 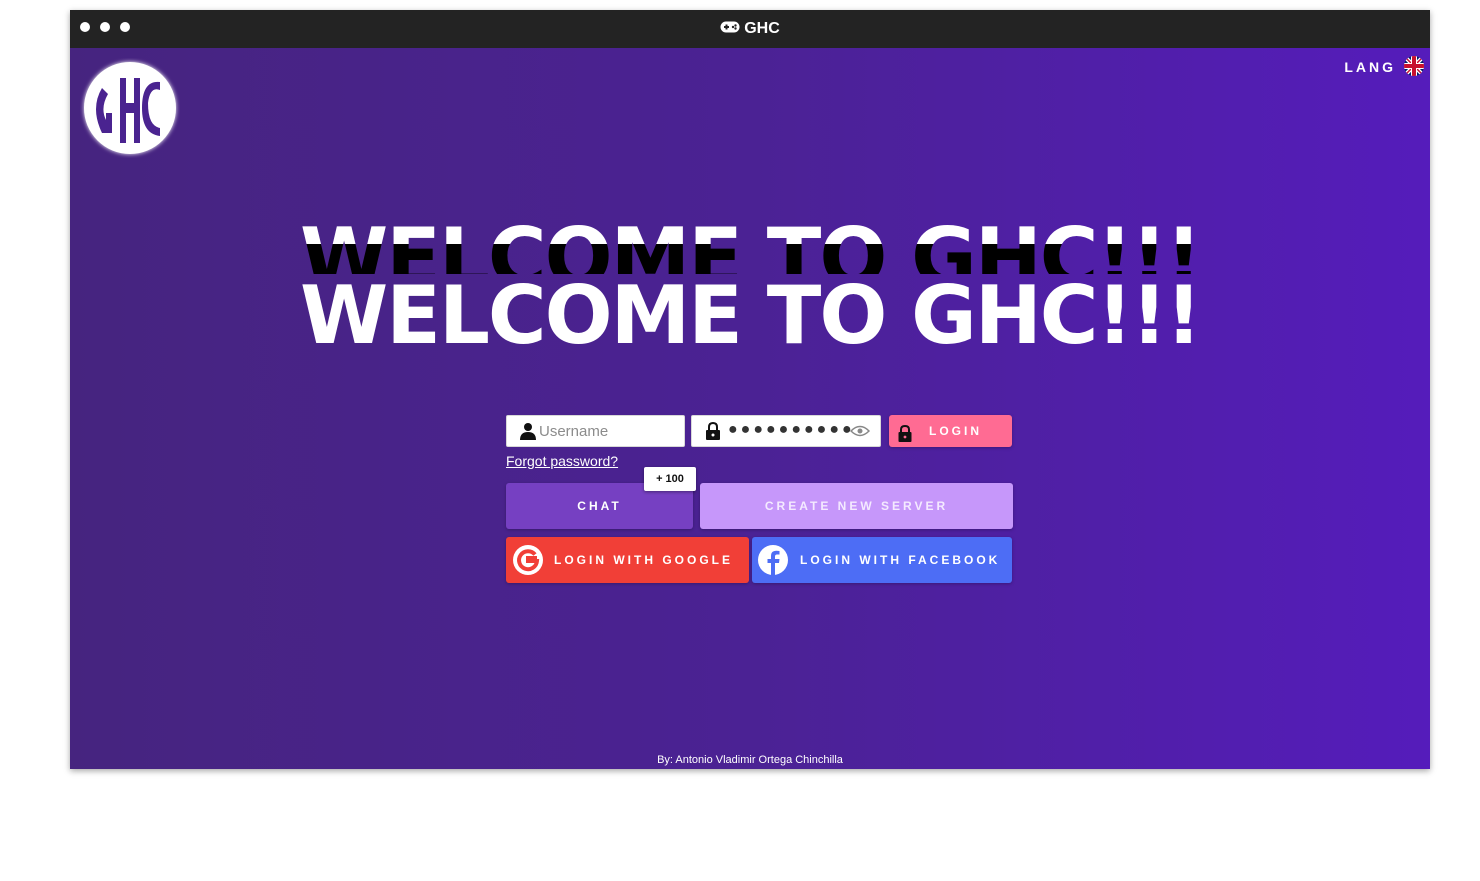 What do you see at coordinates (762, 29) in the screenshot?
I see `window-title-text: GHC` at bounding box center [762, 29].